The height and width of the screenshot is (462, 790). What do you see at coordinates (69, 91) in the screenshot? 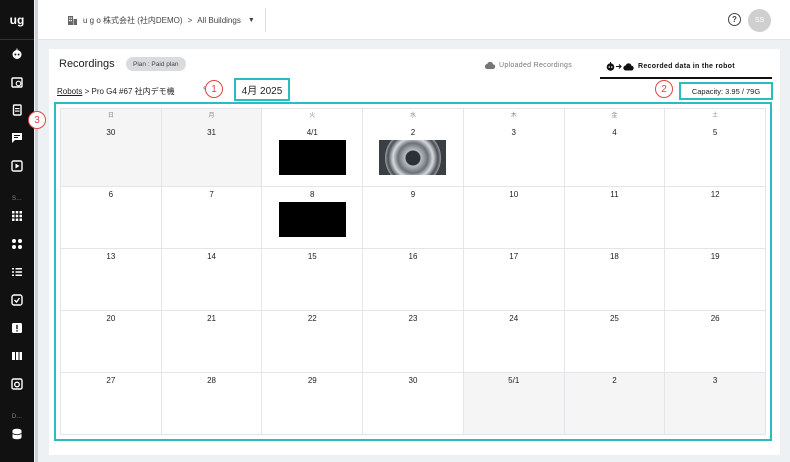
I see `breadcrumb-robots-link: Robots` at bounding box center [69, 91].